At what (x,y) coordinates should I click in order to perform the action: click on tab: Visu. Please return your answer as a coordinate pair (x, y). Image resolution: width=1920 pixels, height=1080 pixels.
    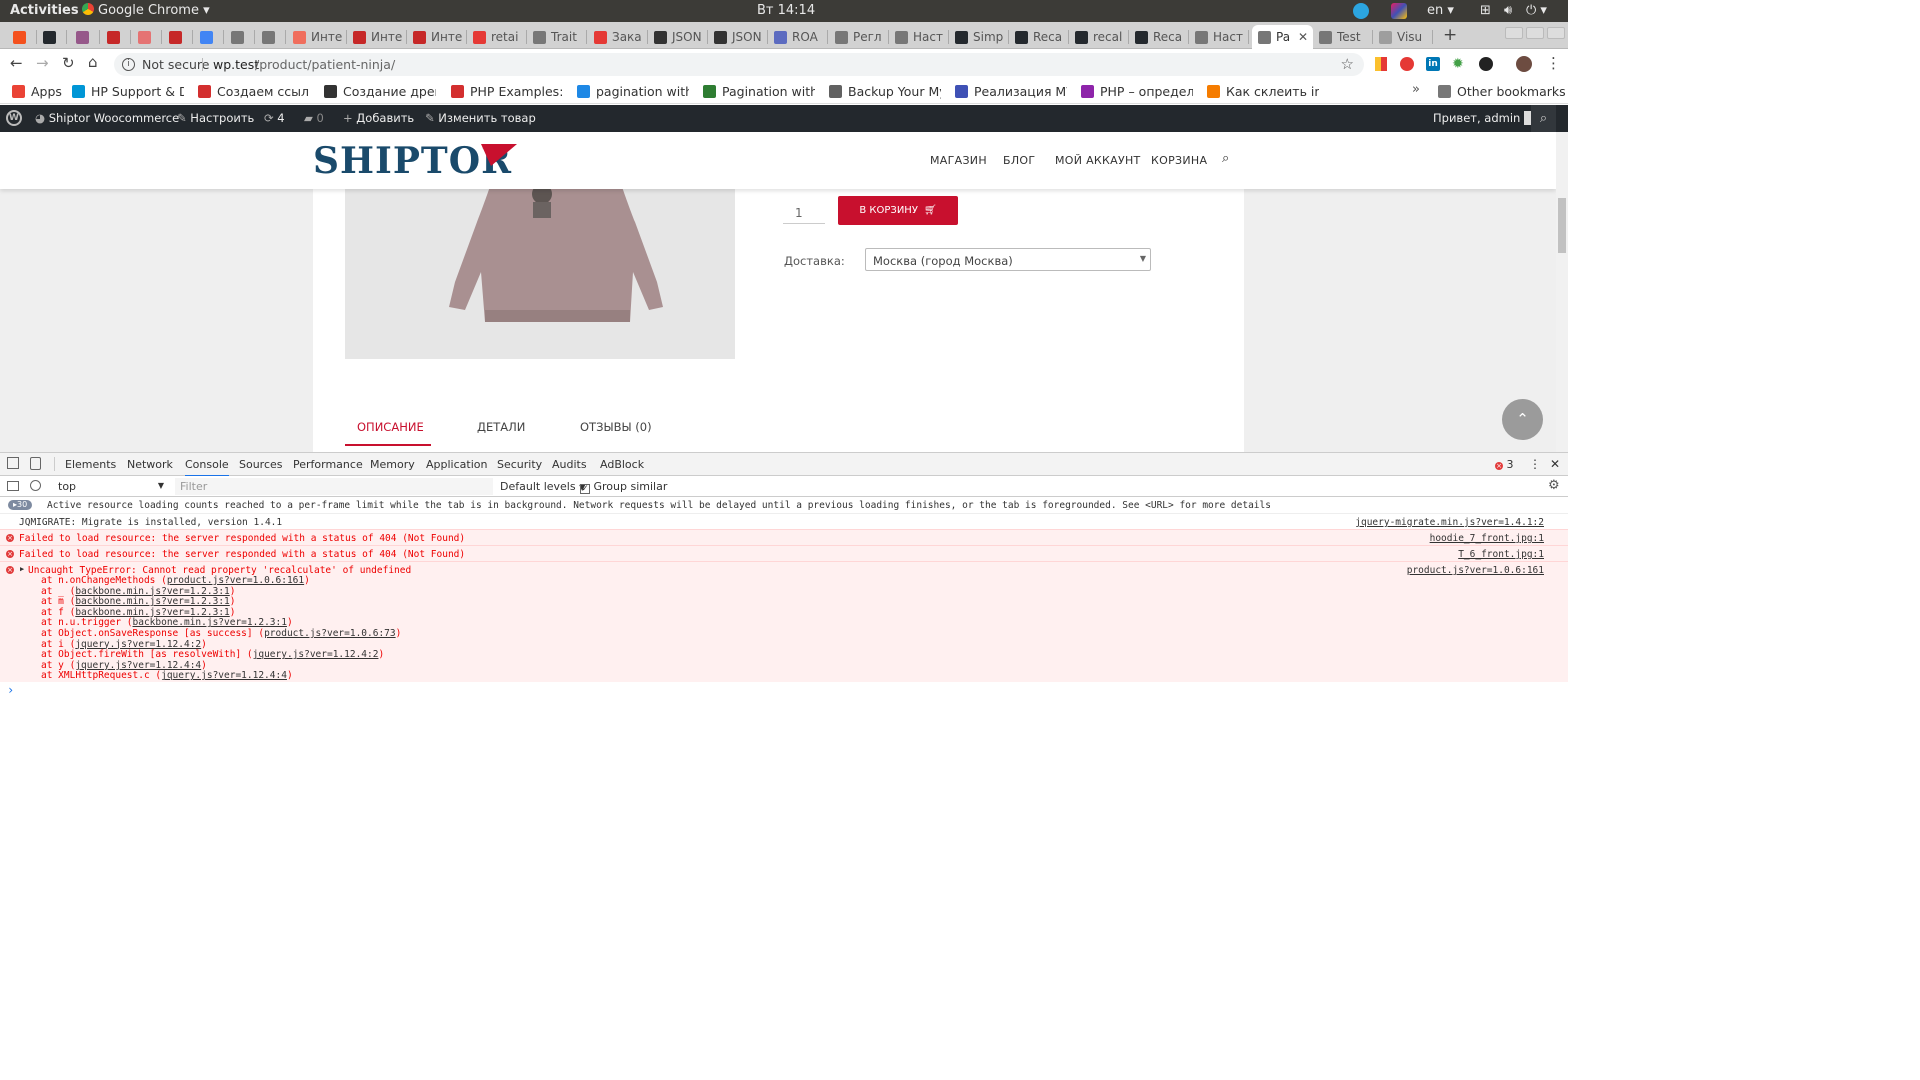
    Looking at the image, I should click on (1403, 37).